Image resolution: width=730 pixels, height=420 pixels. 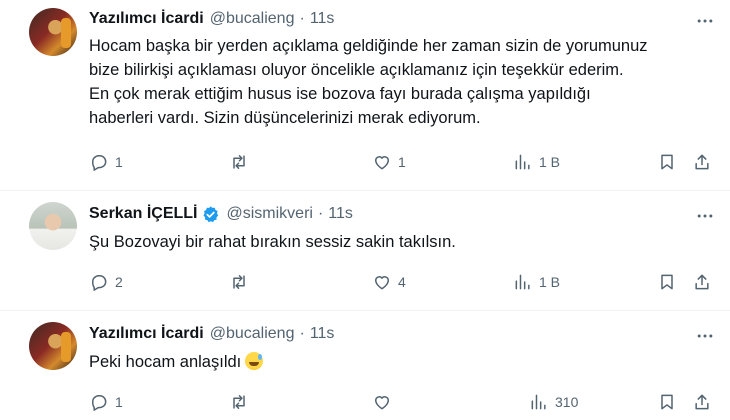 What do you see at coordinates (143, 214) in the screenshot?
I see `author-name: Serkan İÇELLİ` at bounding box center [143, 214].